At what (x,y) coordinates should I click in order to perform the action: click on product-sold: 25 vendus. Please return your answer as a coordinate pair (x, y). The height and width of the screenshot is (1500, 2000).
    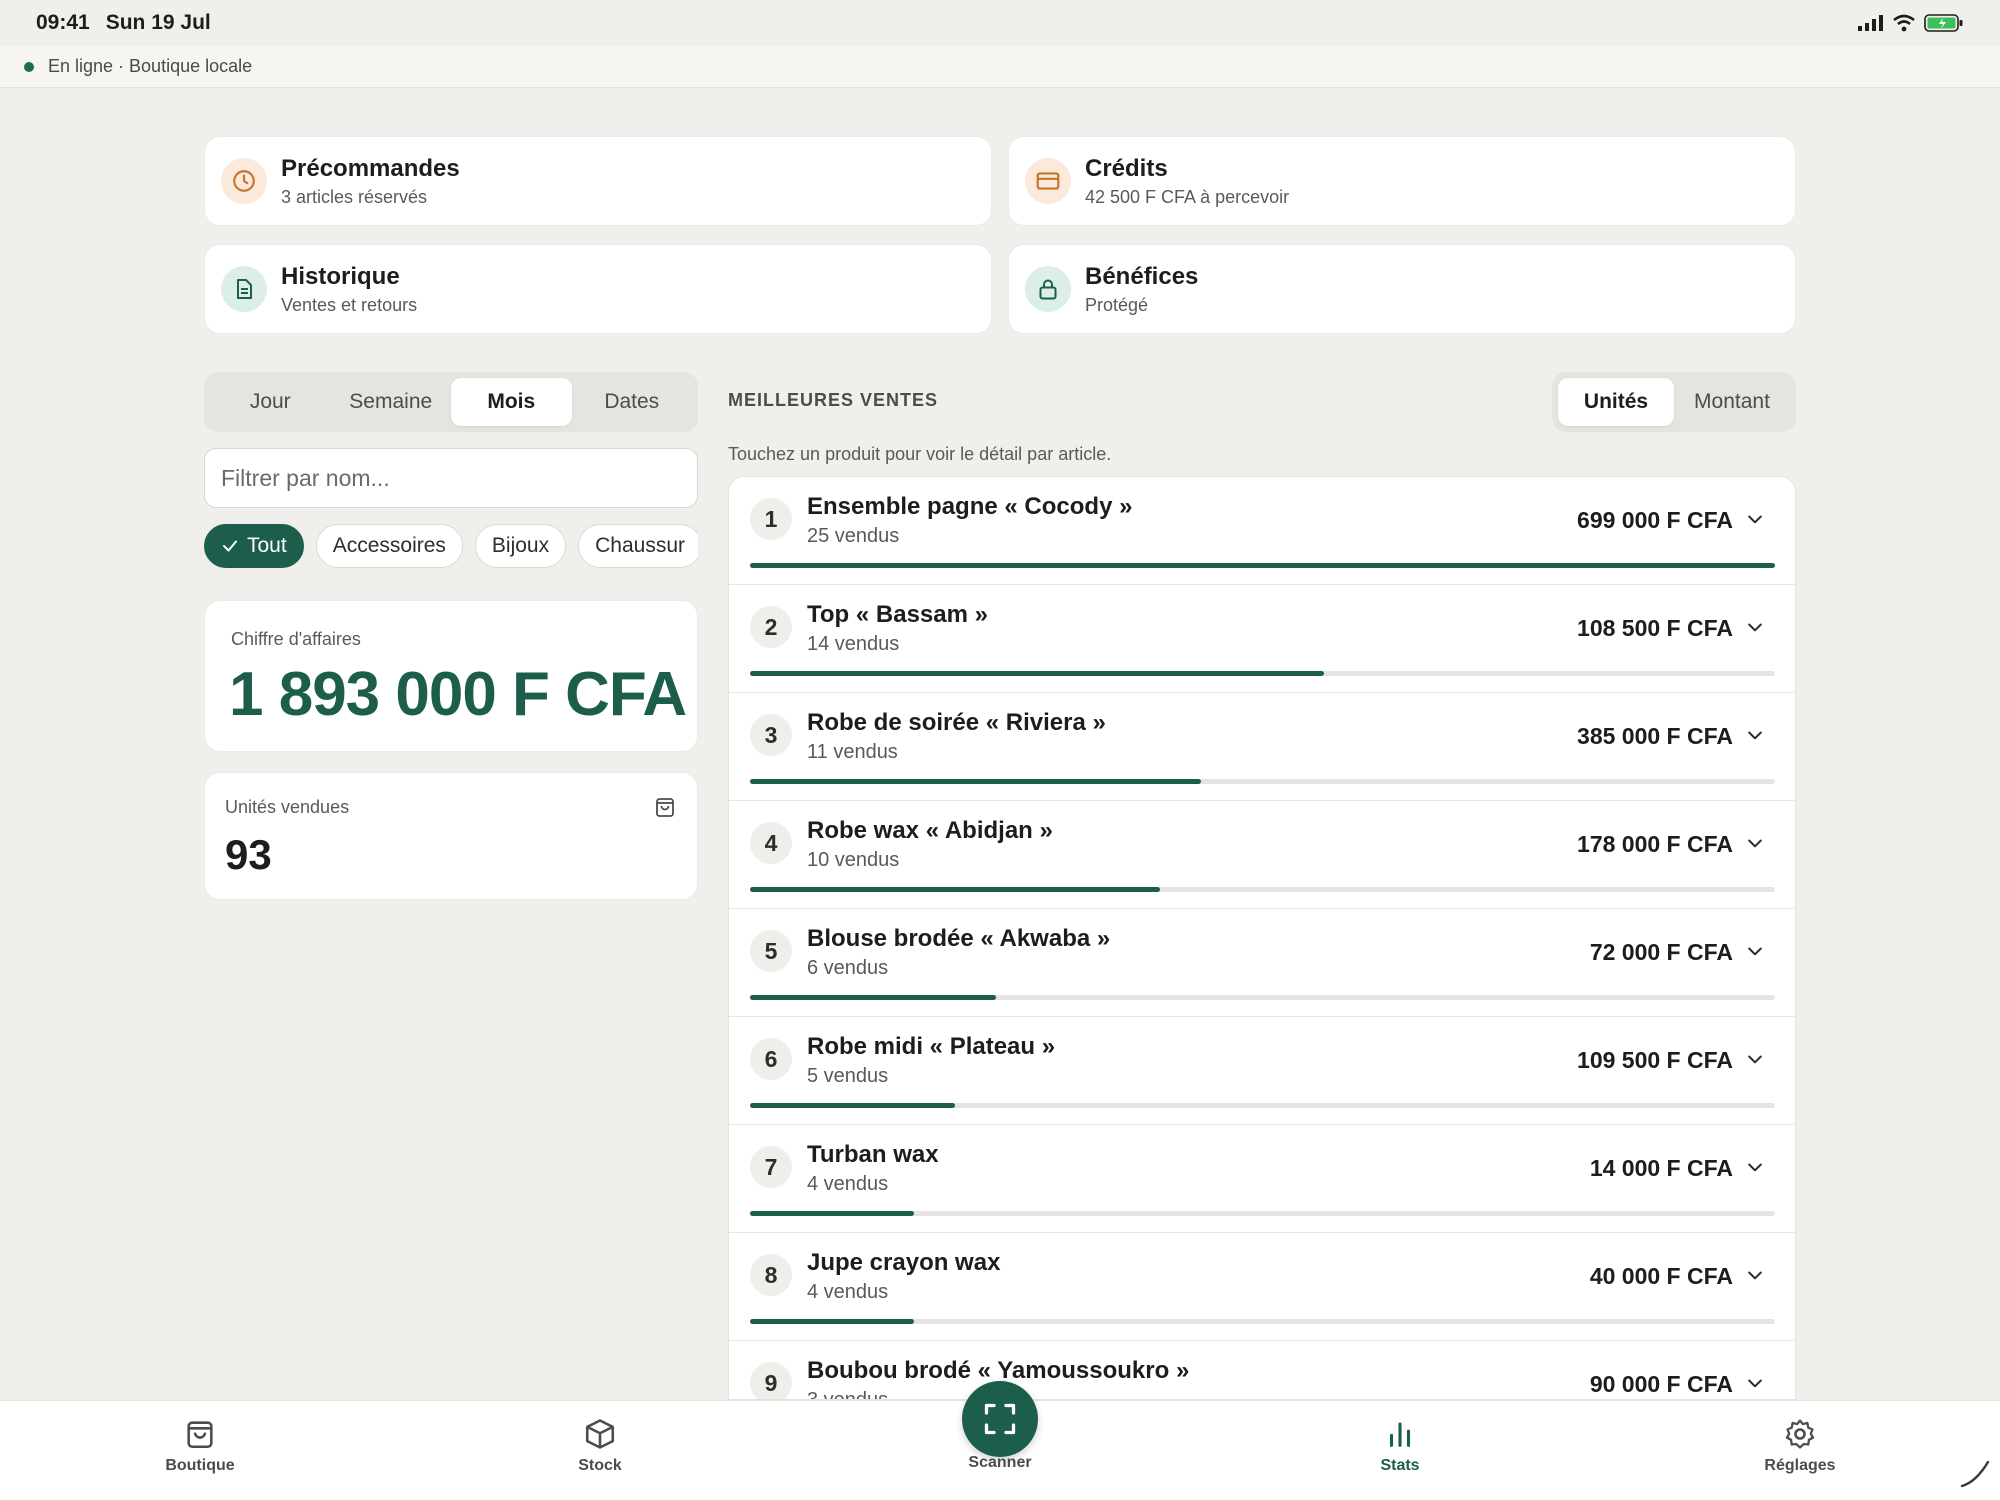
    Looking at the image, I should click on (853, 536).